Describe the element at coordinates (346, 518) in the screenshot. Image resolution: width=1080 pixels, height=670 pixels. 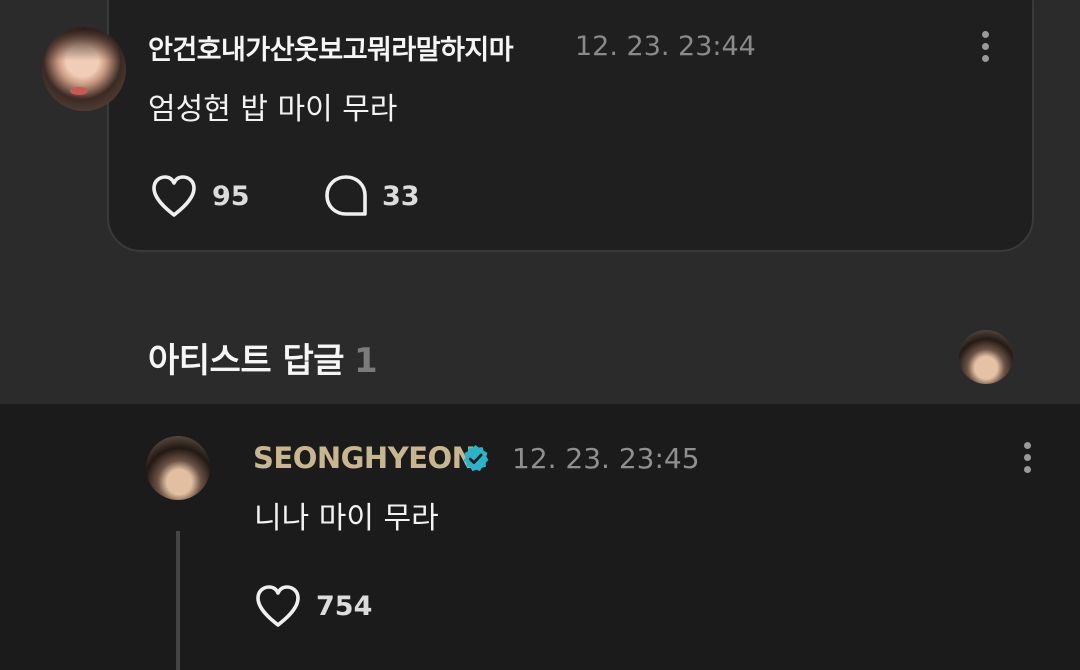
I see `reply-text: 니나 마이 무라` at that location.